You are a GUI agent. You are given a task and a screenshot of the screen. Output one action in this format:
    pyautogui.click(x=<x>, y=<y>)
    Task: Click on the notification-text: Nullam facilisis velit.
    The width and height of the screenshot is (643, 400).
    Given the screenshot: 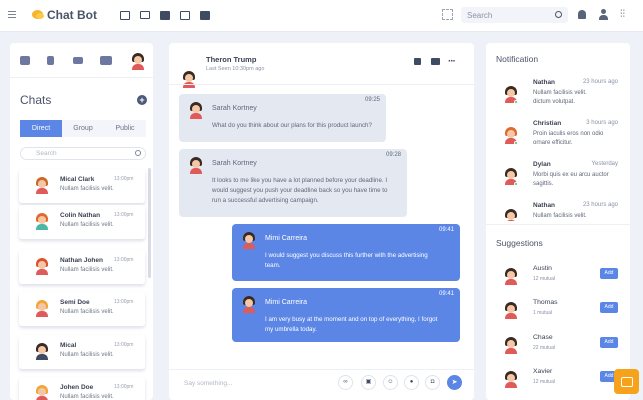 What is the action you would take?
    pyautogui.click(x=560, y=216)
    